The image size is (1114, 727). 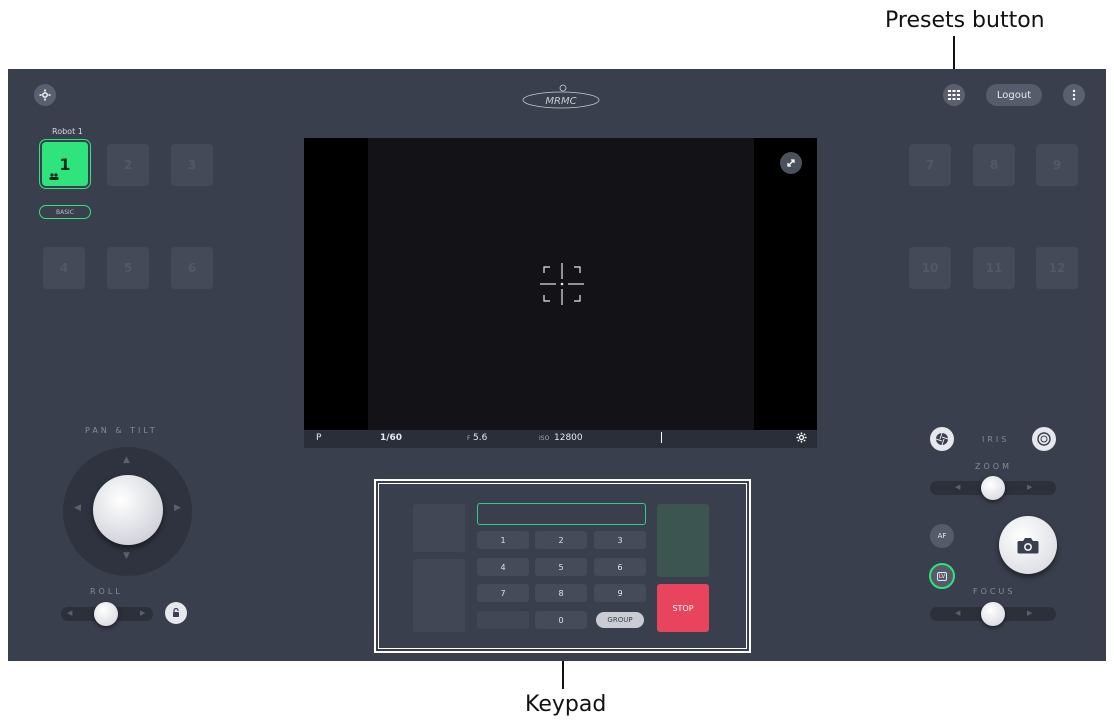 I want to click on slot-number: 2, so click(x=128, y=165).